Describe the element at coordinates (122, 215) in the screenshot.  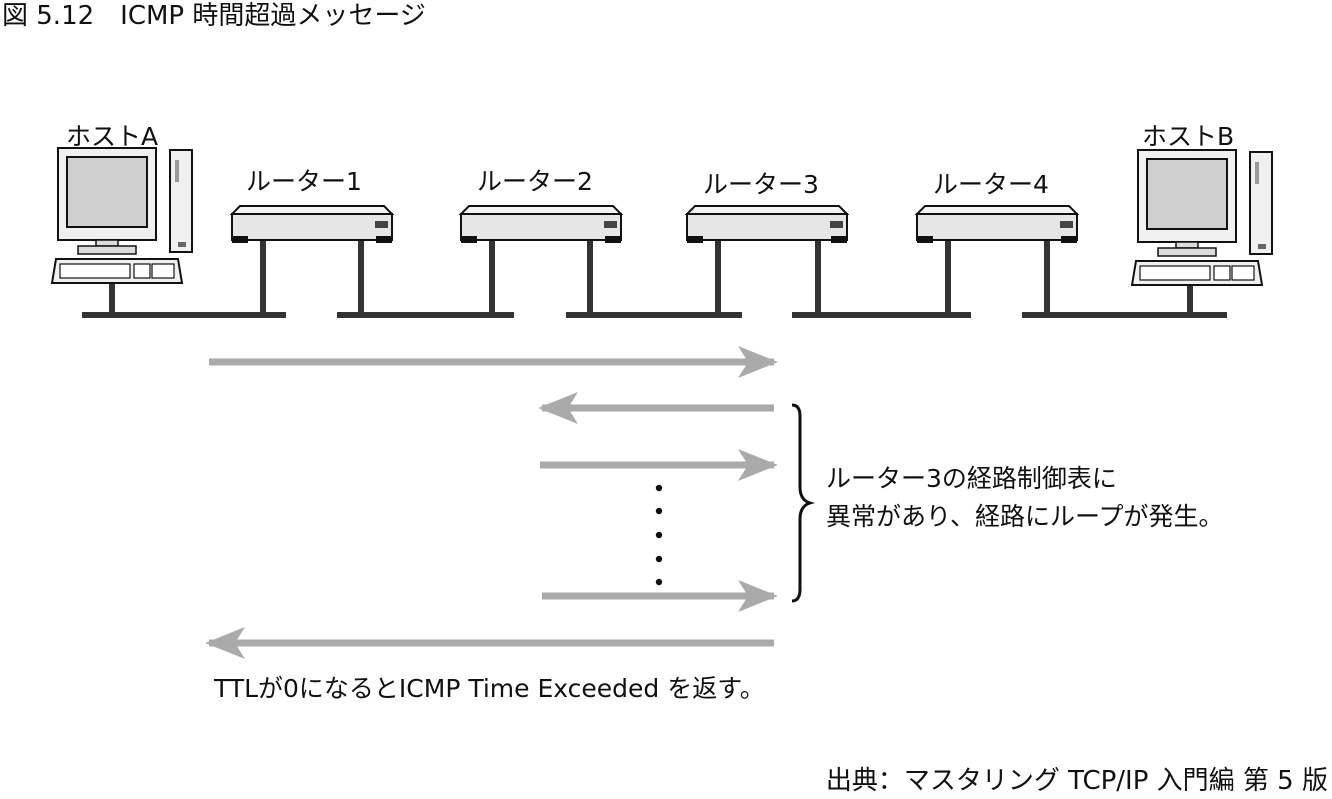
I see `host-a` at that location.